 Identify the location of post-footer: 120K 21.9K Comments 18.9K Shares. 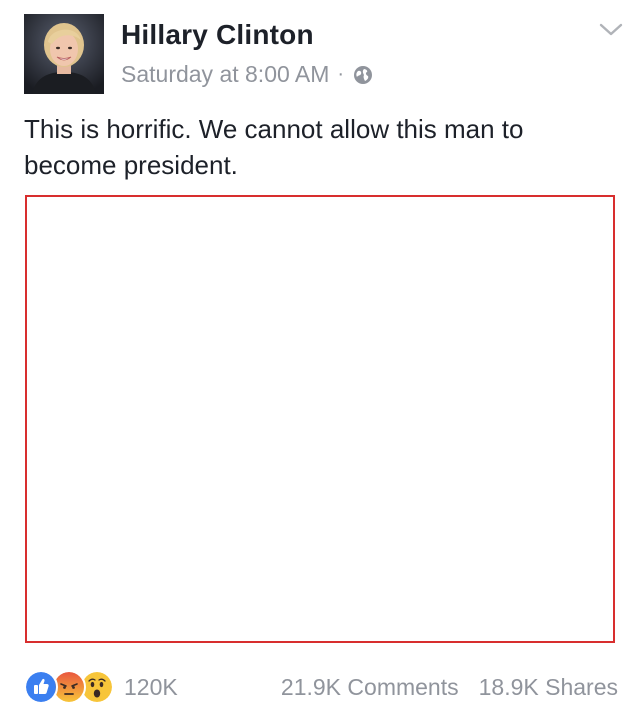
(321, 688).